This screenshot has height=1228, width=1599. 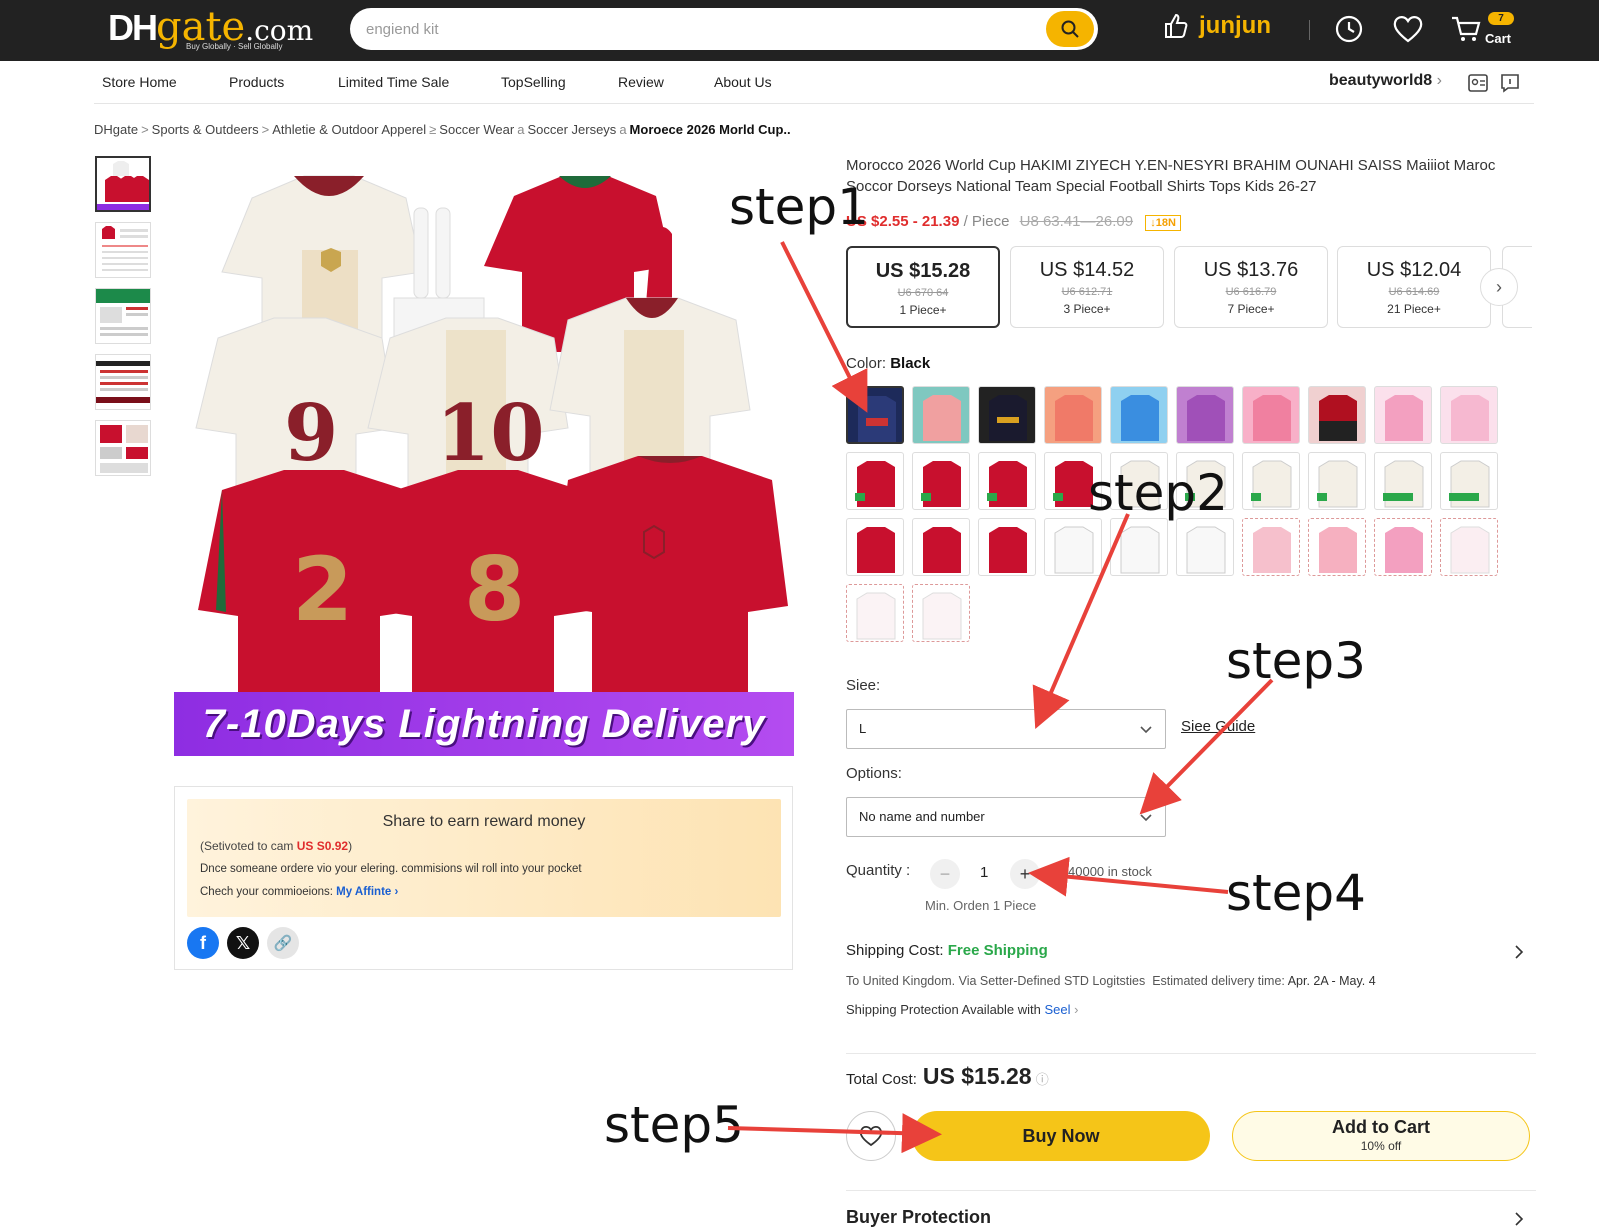 I want to click on wishlist-button, so click(x=871, y=1136).